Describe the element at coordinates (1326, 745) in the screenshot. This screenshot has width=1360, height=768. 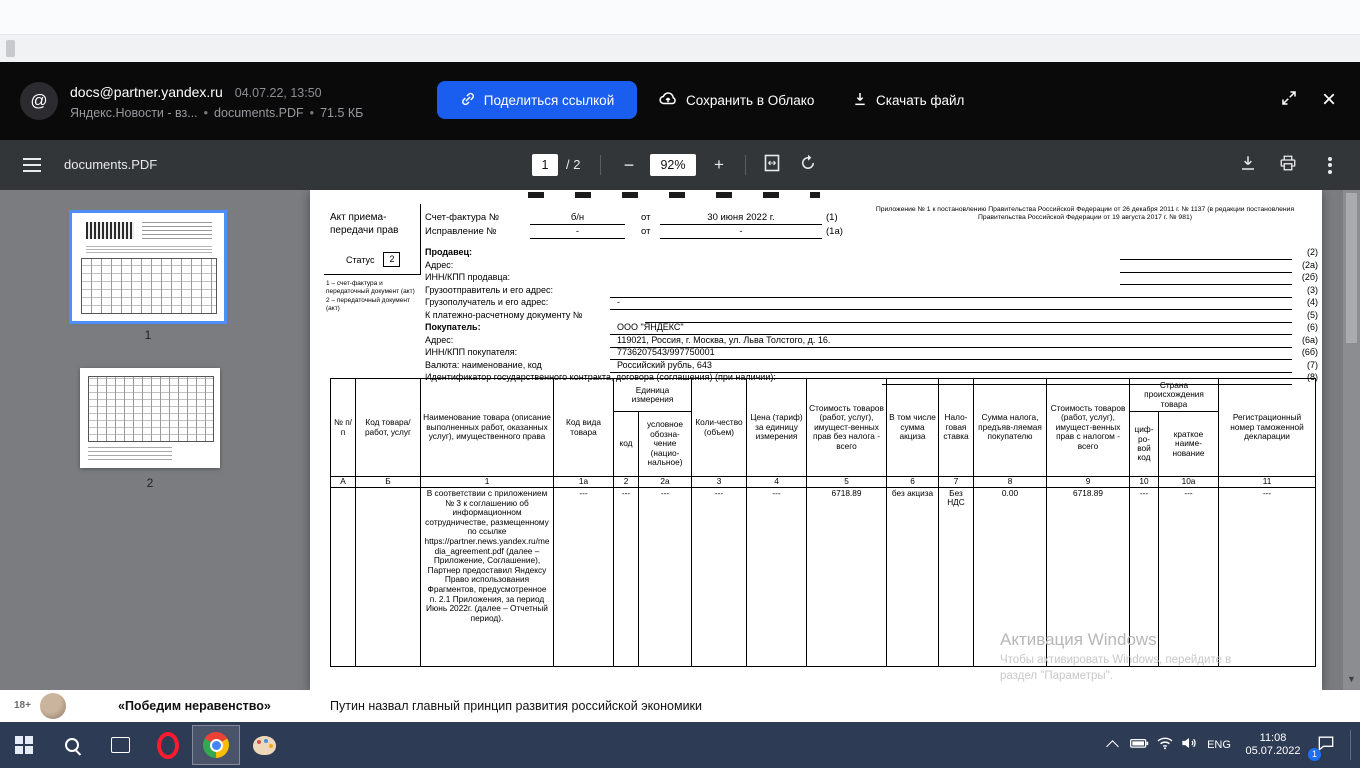
I see `action-center-button: 1` at that location.